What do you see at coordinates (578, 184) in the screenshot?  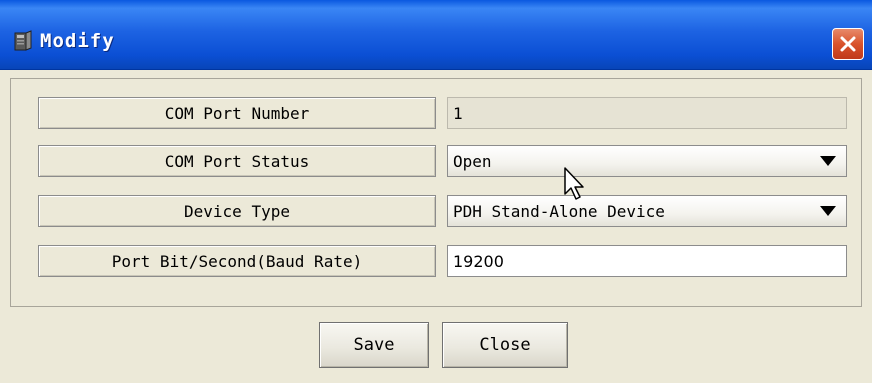 I see `mouse-cursor-icon` at bounding box center [578, 184].